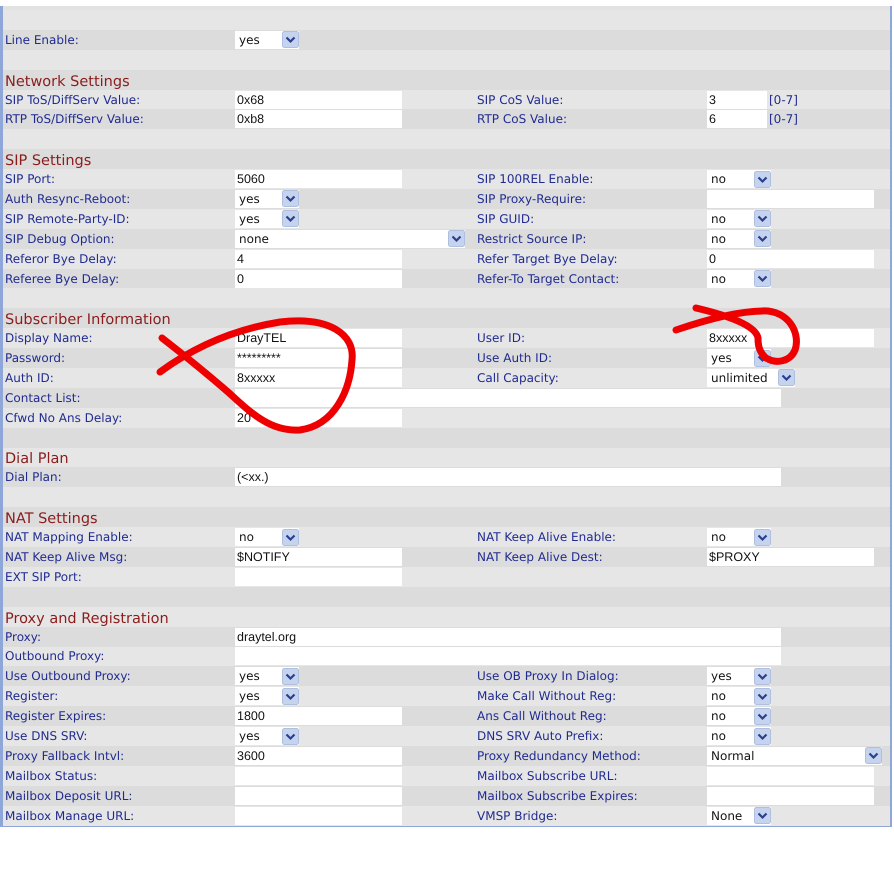 Image resolution: width=894 pixels, height=870 pixels. What do you see at coordinates (68, 199) in the screenshot?
I see `field-label: Auth Resync-Reboot:` at bounding box center [68, 199].